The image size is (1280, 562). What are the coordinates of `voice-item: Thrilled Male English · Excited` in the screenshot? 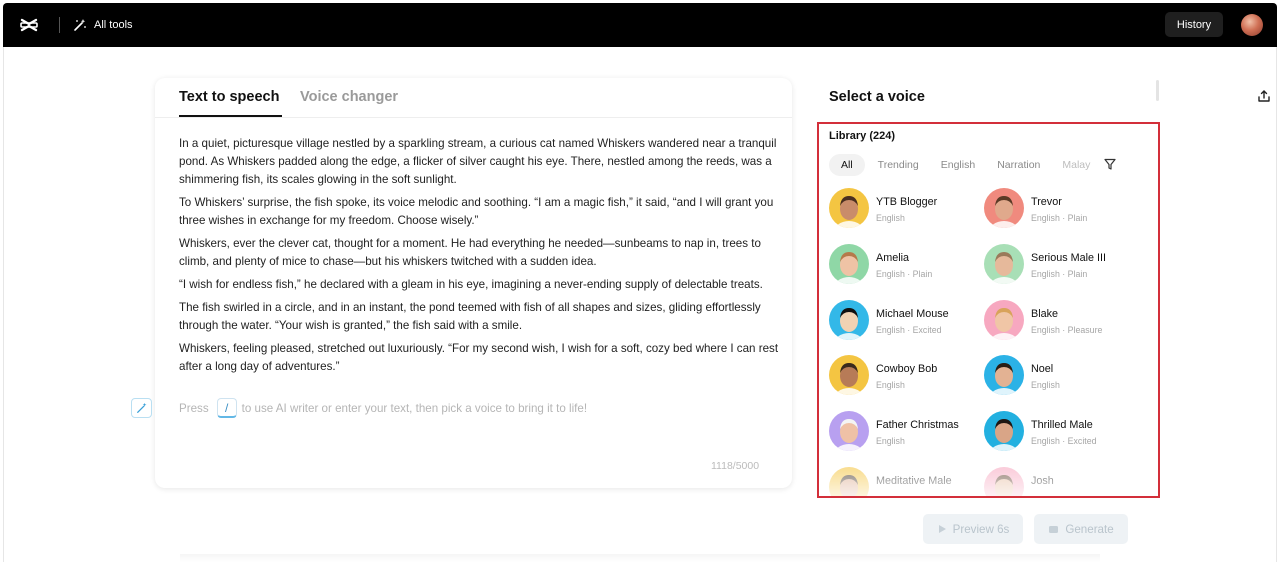 It's located at (1059, 433).